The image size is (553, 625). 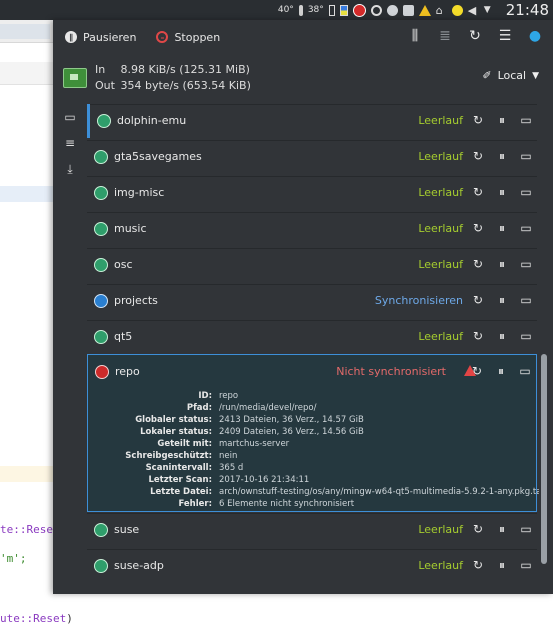 I want to click on toolbar-actions: ⫼ ≣ ↻ ☰ ●, so click(x=475, y=36).